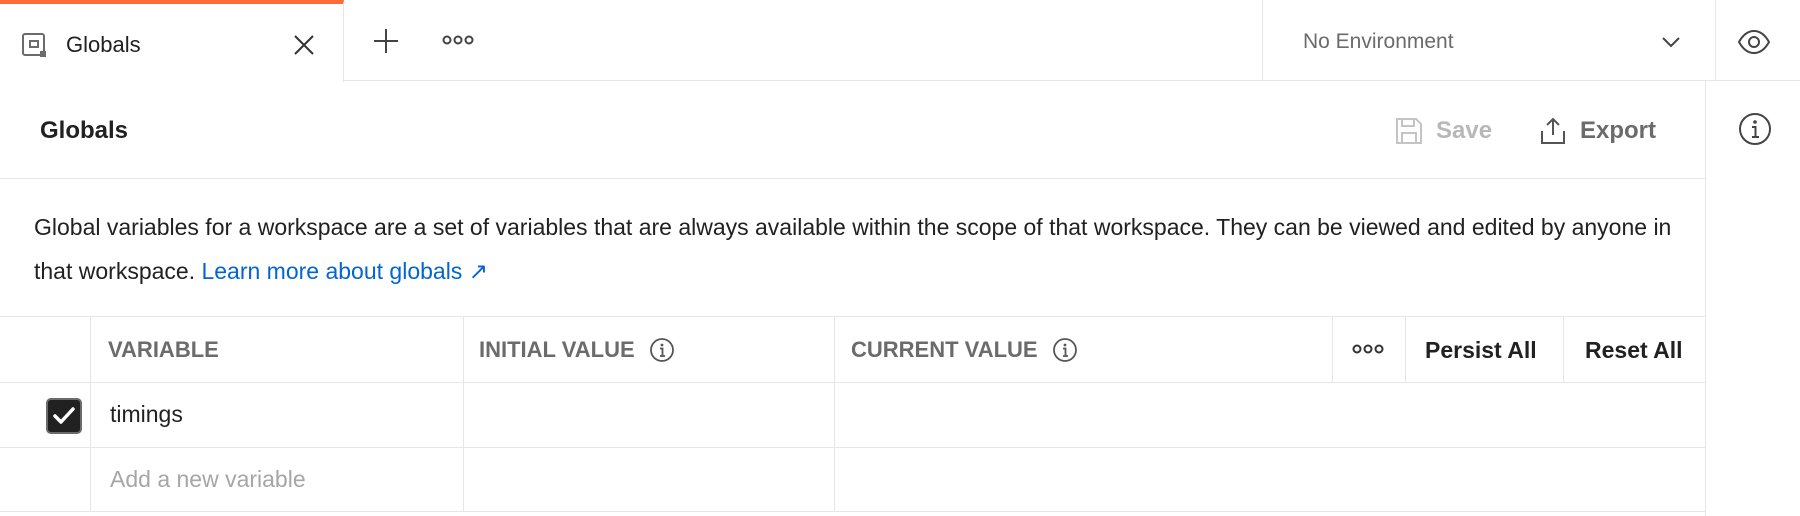  I want to click on variable-name-cell: timings, so click(146, 414).